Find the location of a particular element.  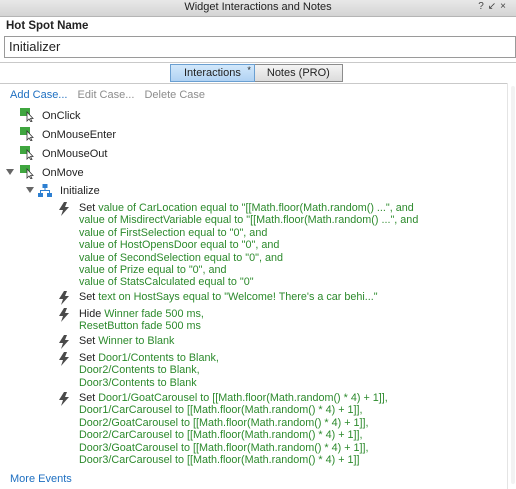

window-title: Widget Interactions and Notes is located at coordinates (258, 7).